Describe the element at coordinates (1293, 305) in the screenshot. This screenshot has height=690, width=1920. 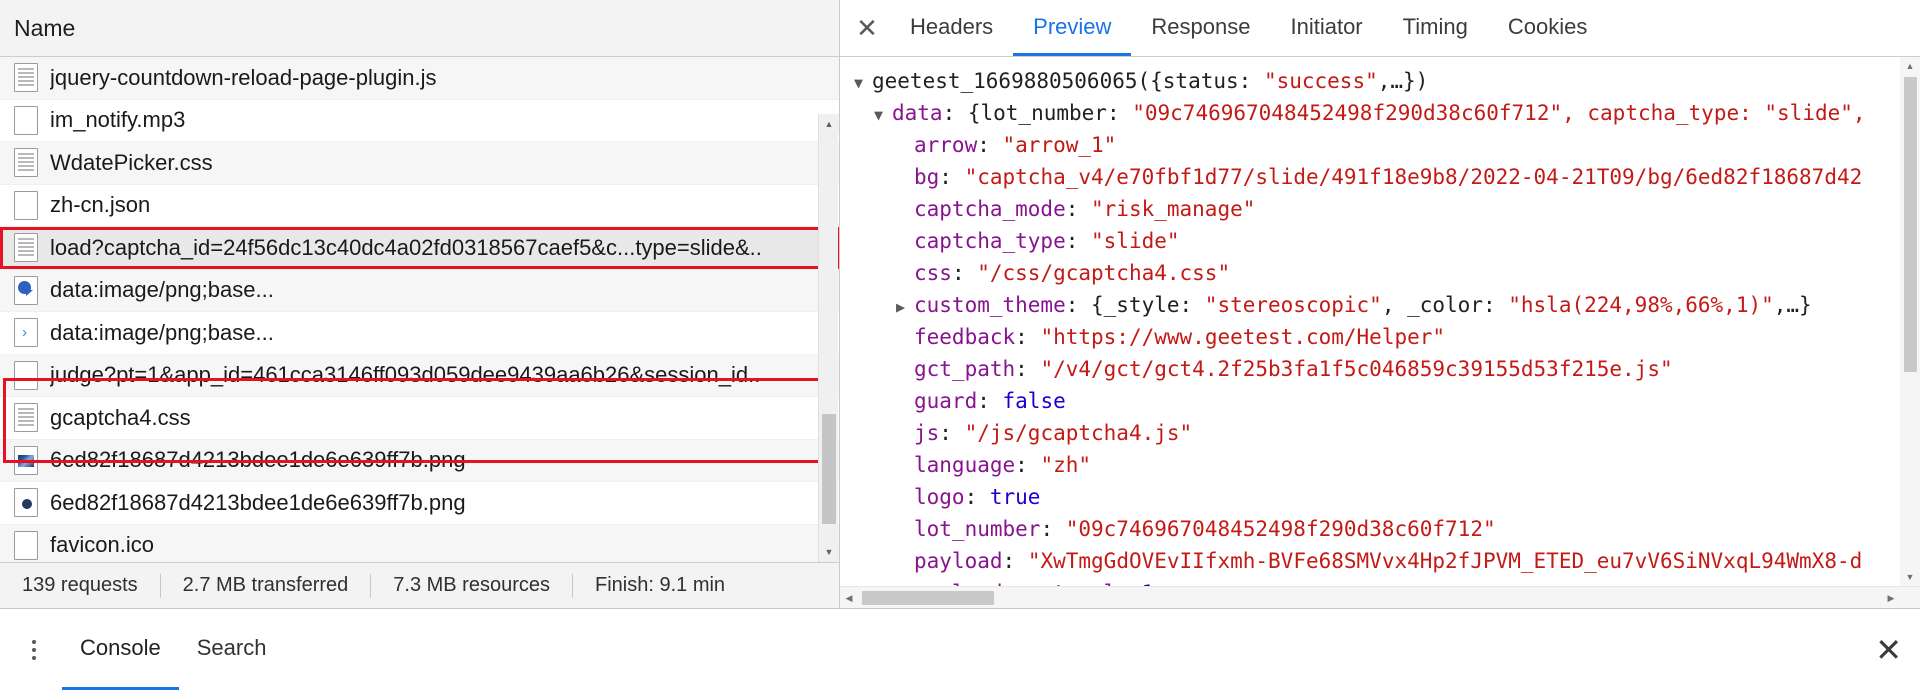
I see `json-string-value: "stereoscopic"` at that location.